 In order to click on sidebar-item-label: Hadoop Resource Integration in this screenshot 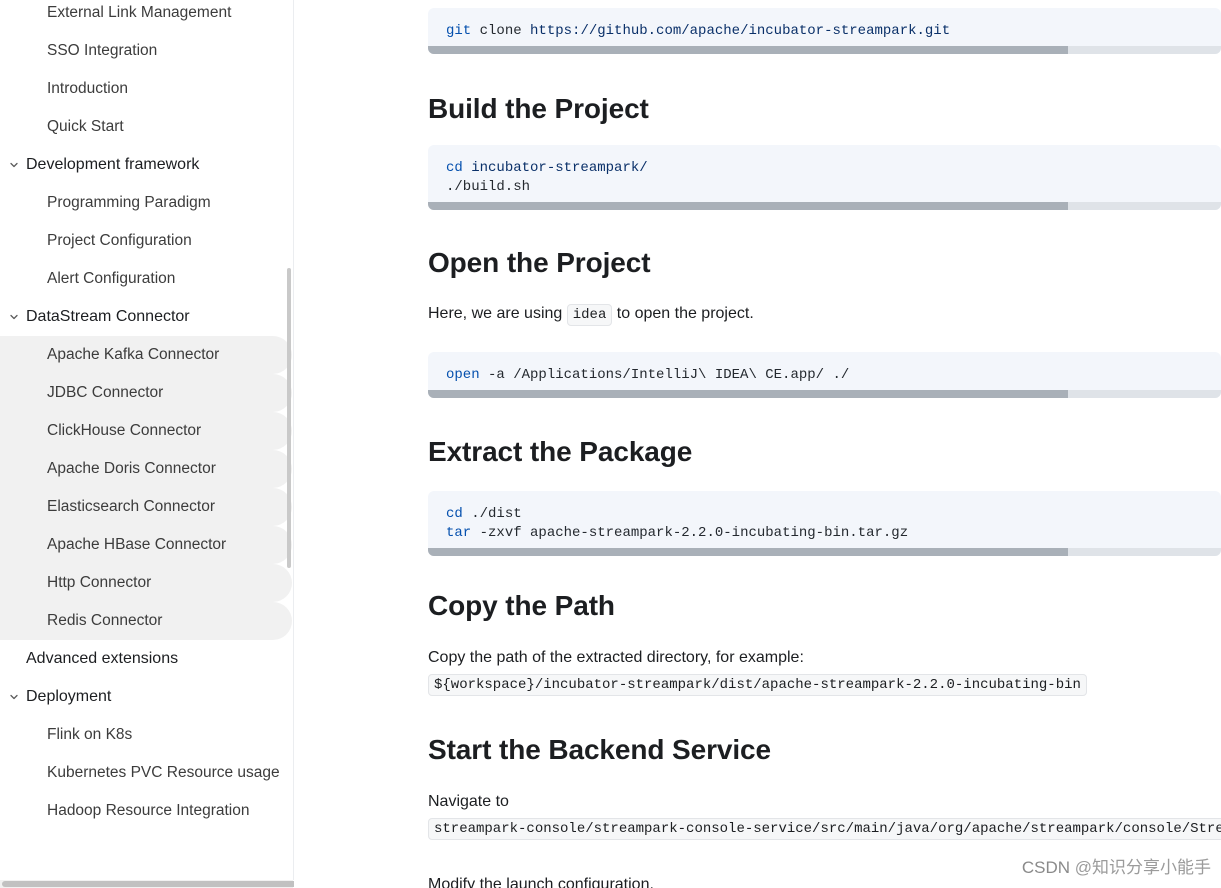, I will do `click(148, 810)`.